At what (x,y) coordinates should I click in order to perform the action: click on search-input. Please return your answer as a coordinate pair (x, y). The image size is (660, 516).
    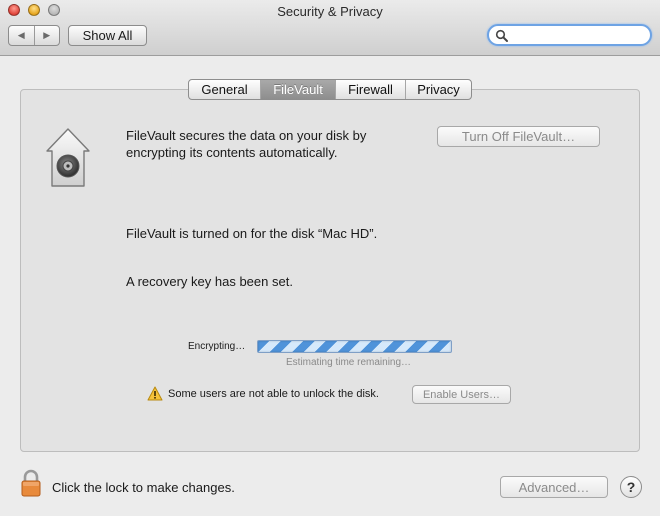
    Looking at the image, I should click on (578, 35).